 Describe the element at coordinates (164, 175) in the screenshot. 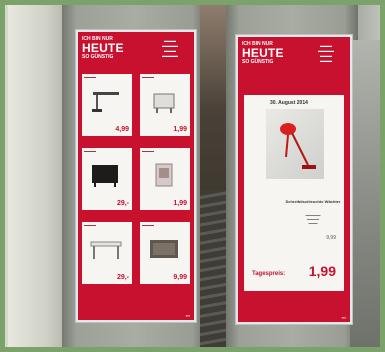

I see `frame-icon` at that location.